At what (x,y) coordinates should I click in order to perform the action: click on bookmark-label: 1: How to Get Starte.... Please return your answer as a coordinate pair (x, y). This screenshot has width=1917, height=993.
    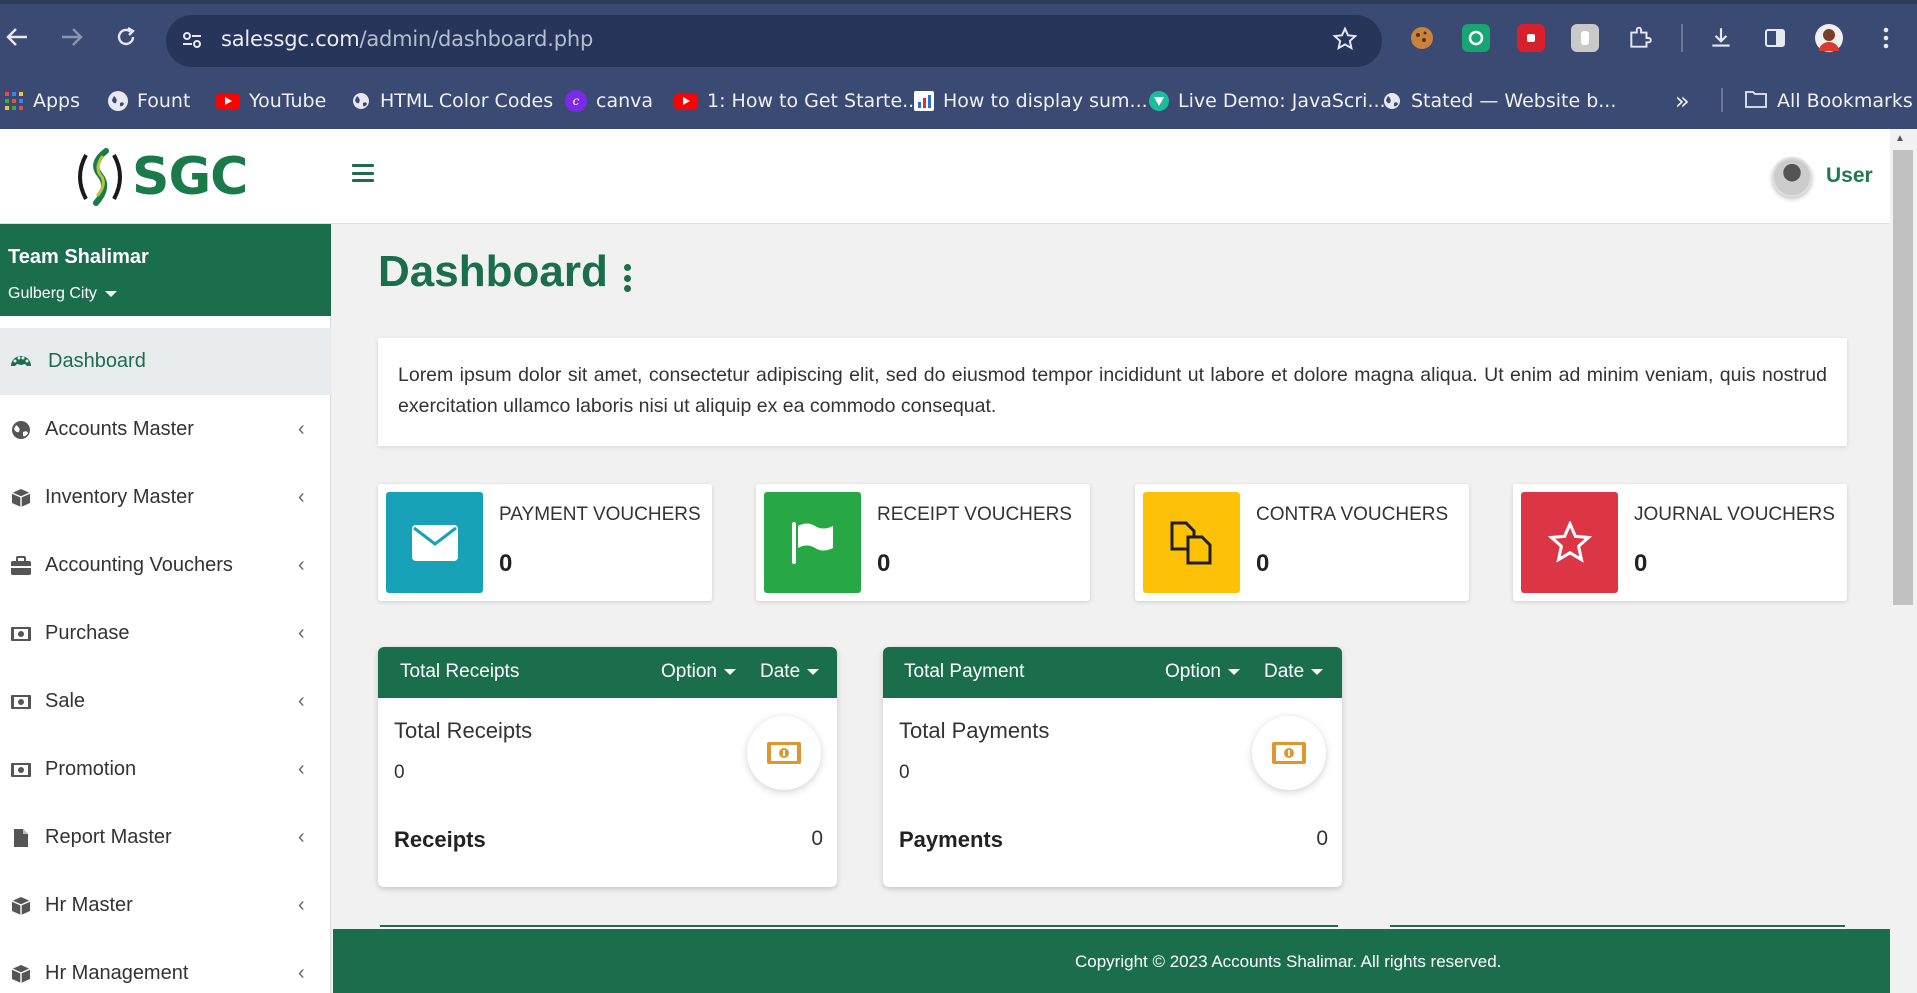
    Looking at the image, I should click on (814, 101).